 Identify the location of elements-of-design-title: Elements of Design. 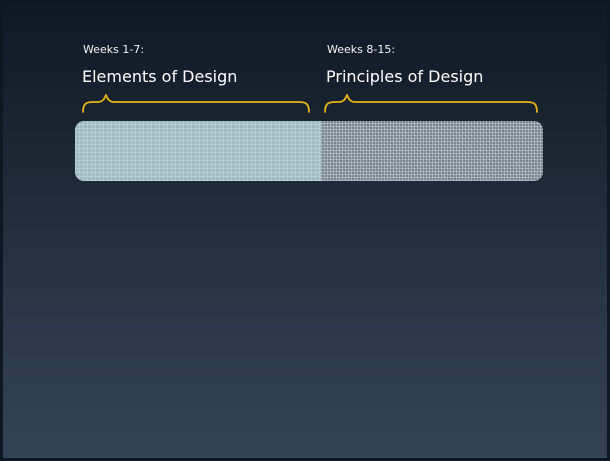
(160, 76).